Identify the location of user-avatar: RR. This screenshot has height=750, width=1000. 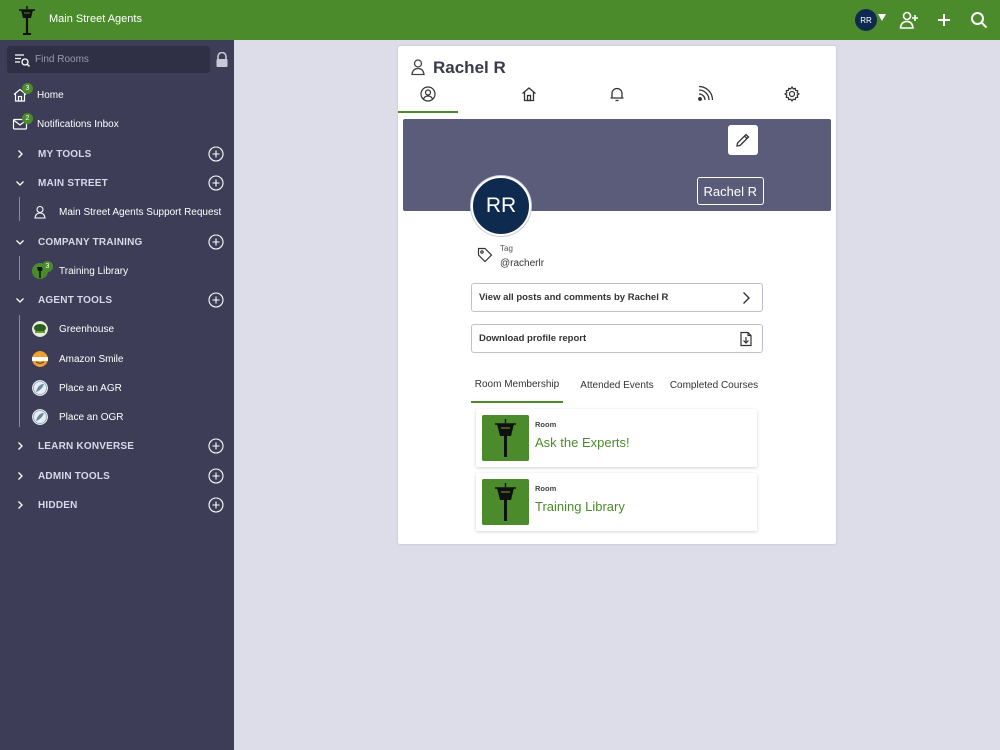
(866, 20).